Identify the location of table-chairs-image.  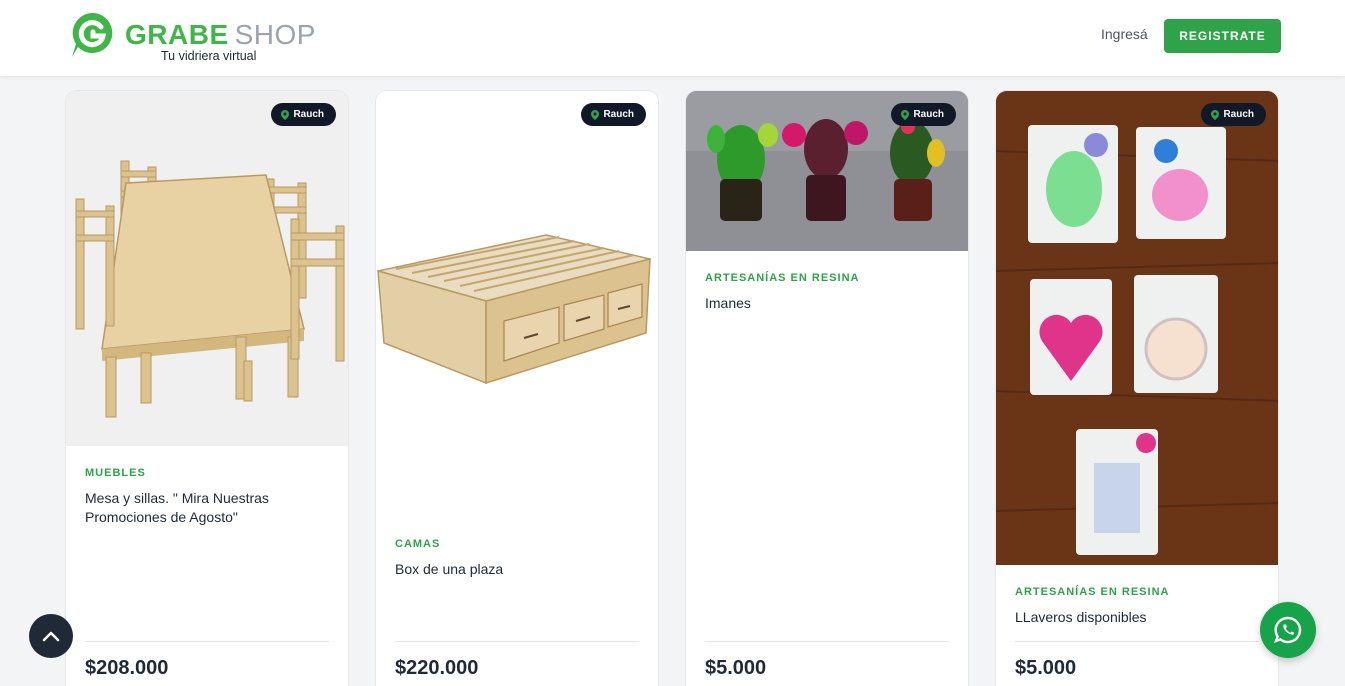
(207, 268).